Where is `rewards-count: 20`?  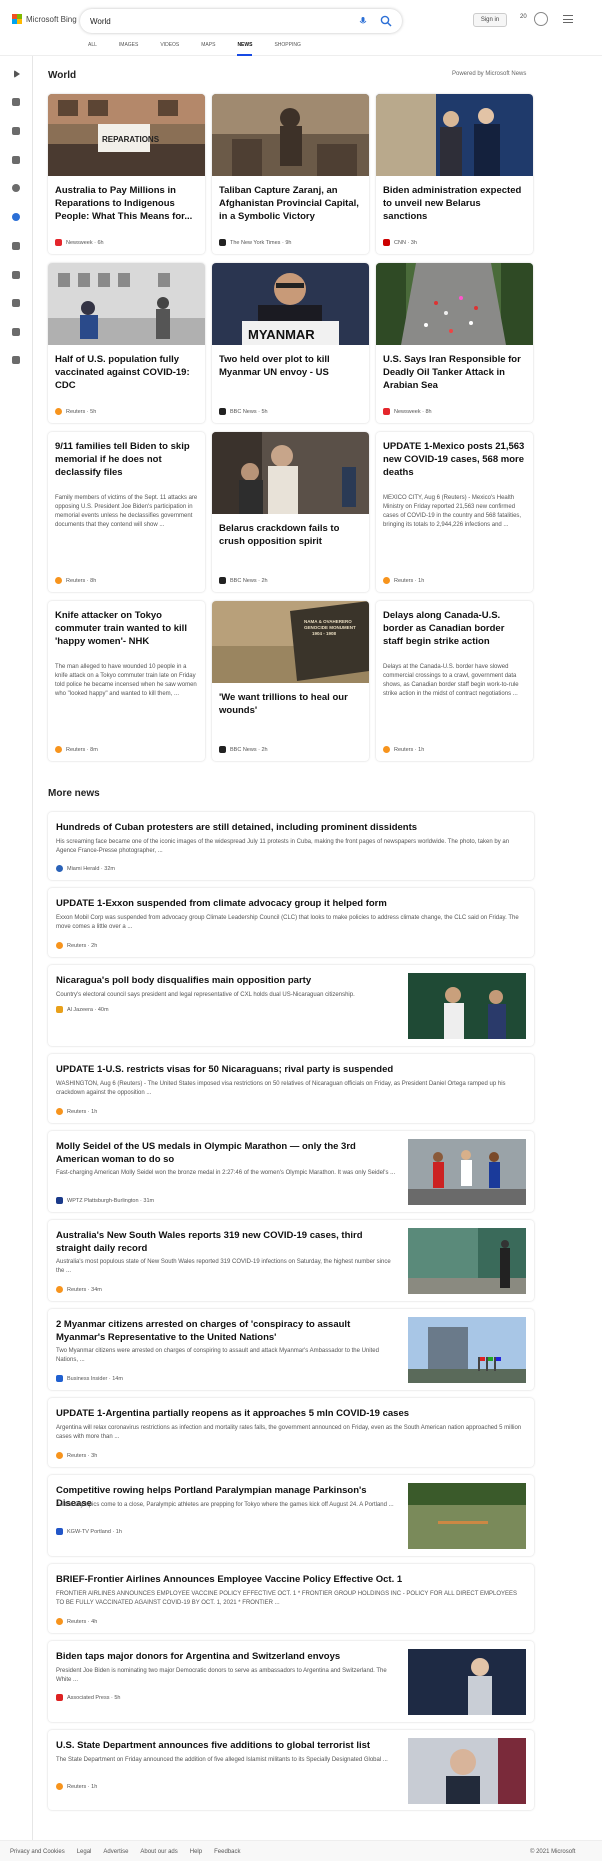
rewards-count: 20 is located at coordinates (523, 17).